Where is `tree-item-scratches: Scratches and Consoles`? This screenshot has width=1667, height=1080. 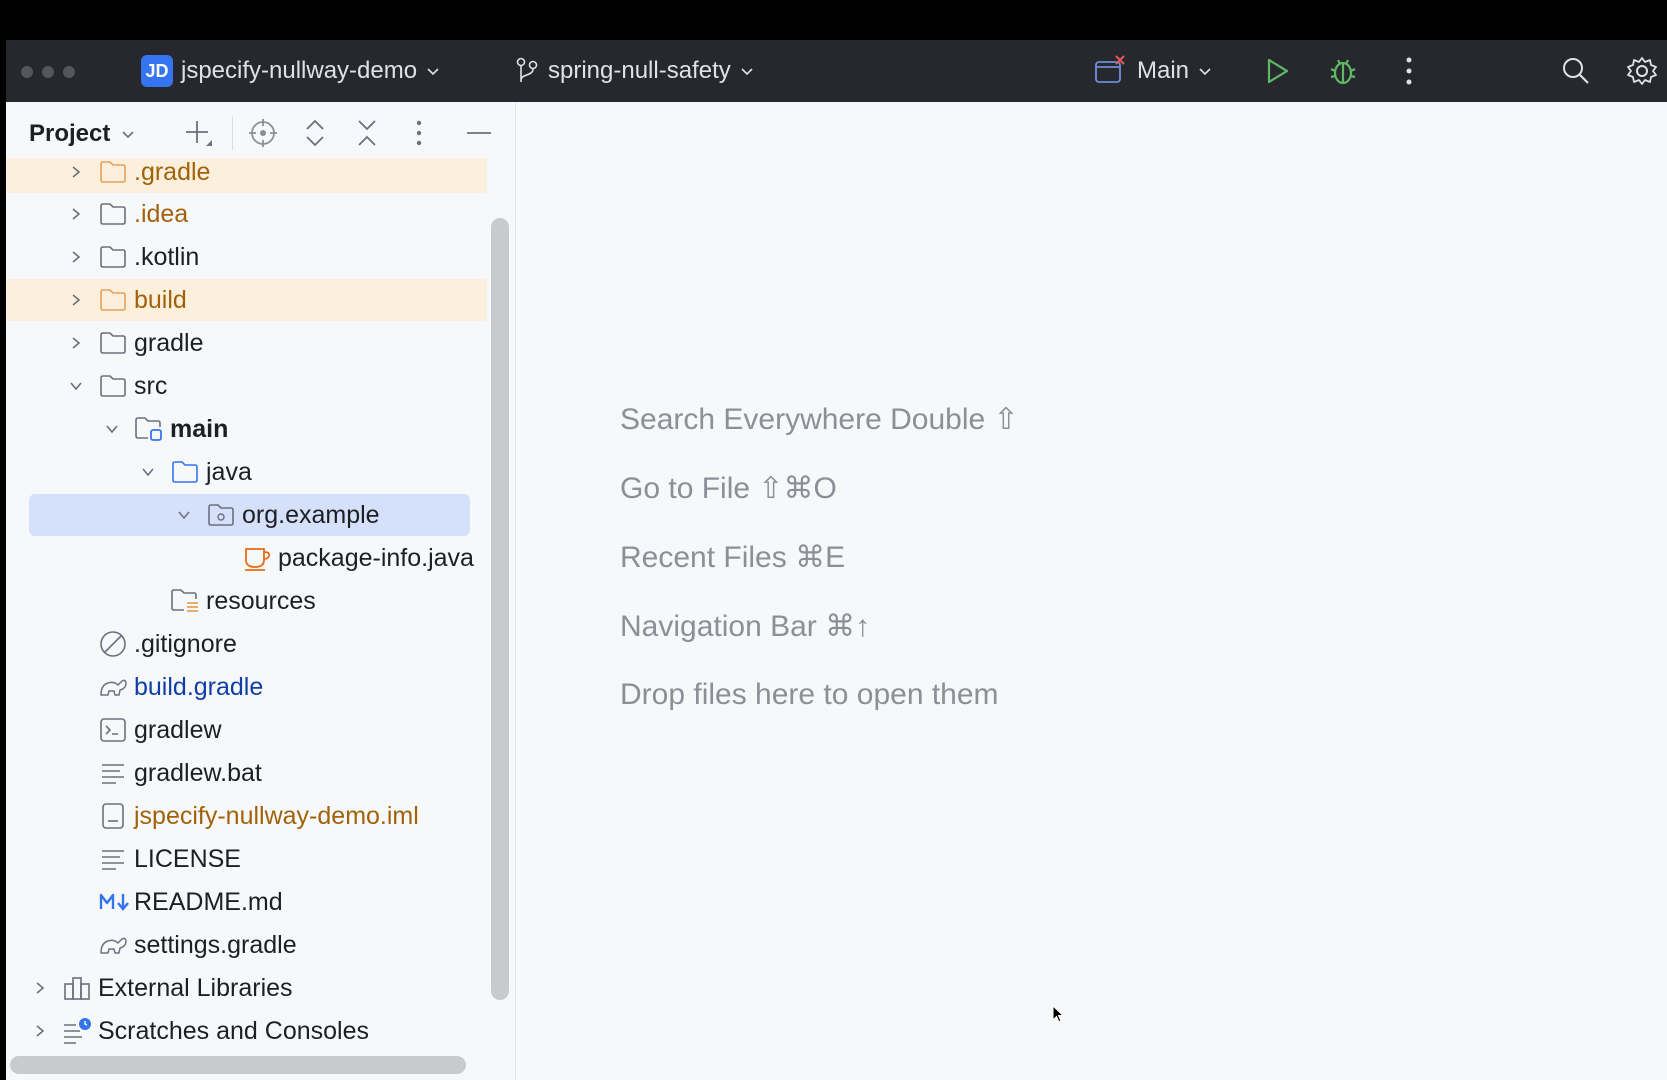 tree-item-scratches: Scratches and Consoles is located at coordinates (249, 1031).